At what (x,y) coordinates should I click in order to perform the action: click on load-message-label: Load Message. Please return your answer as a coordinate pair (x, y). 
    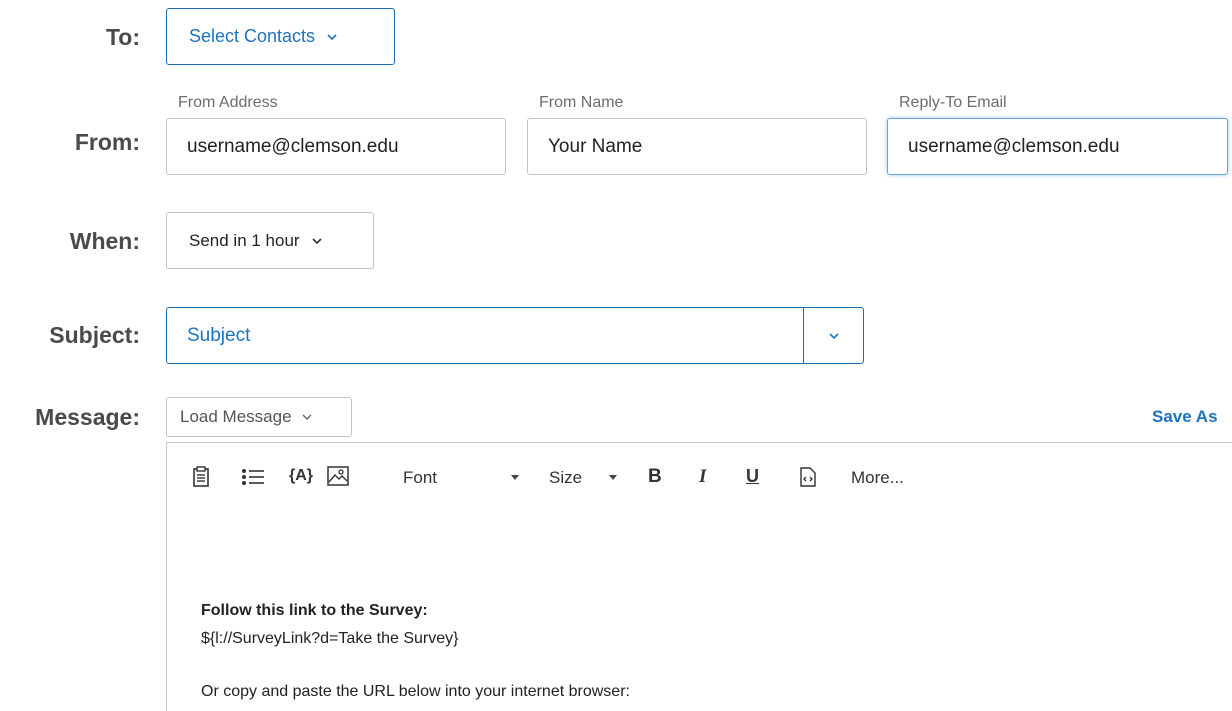
    Looking at the image, I should click on (236, 416).